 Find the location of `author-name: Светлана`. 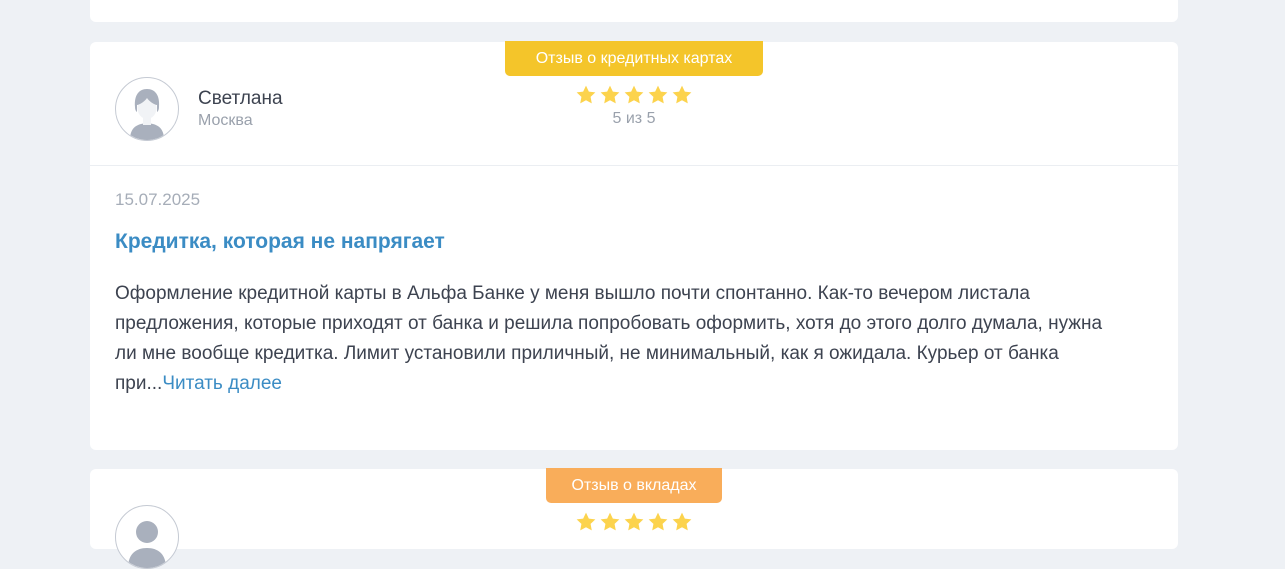

author-name: Светлана is located at coordinates (240, 98).